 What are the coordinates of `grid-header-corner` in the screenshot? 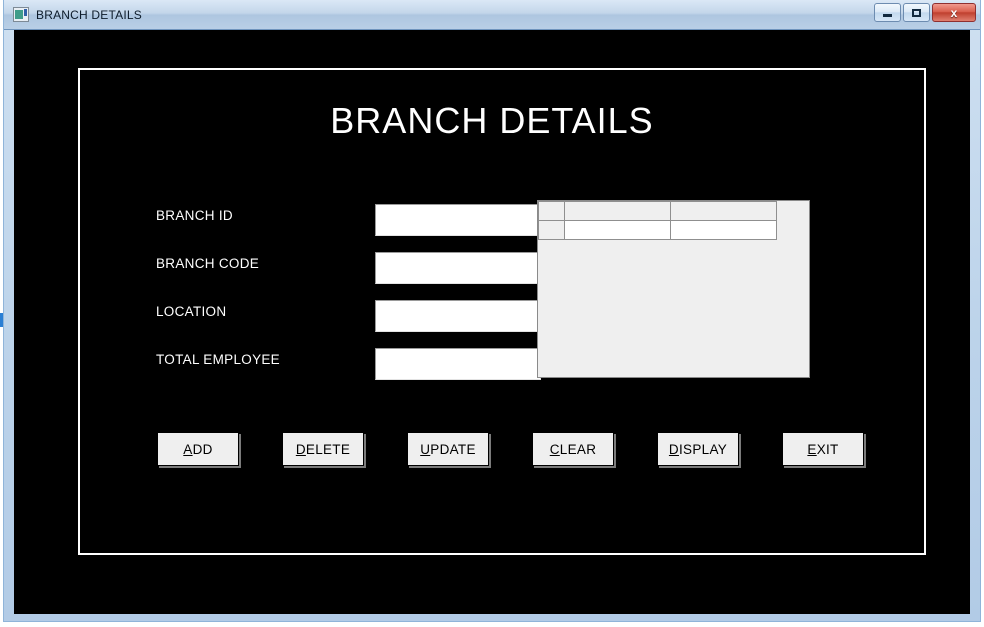 It's located at (551, 211).